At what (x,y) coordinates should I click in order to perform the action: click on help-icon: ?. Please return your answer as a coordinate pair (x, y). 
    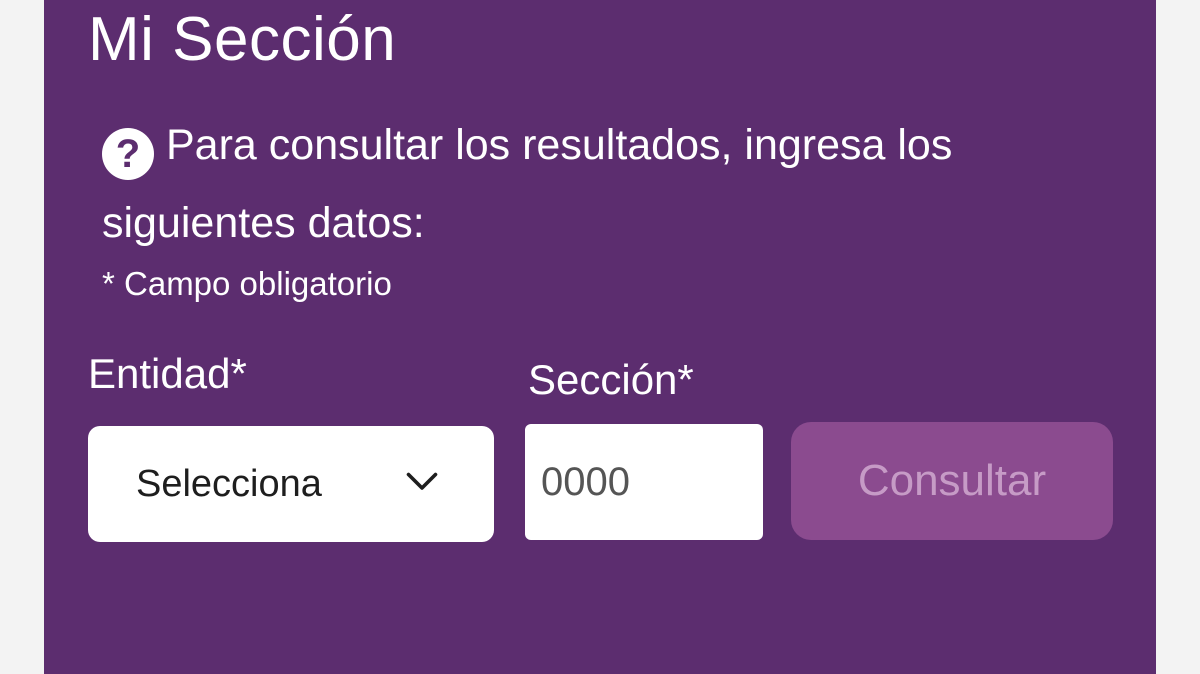
    Looking at the image, I should click on (128, 154).